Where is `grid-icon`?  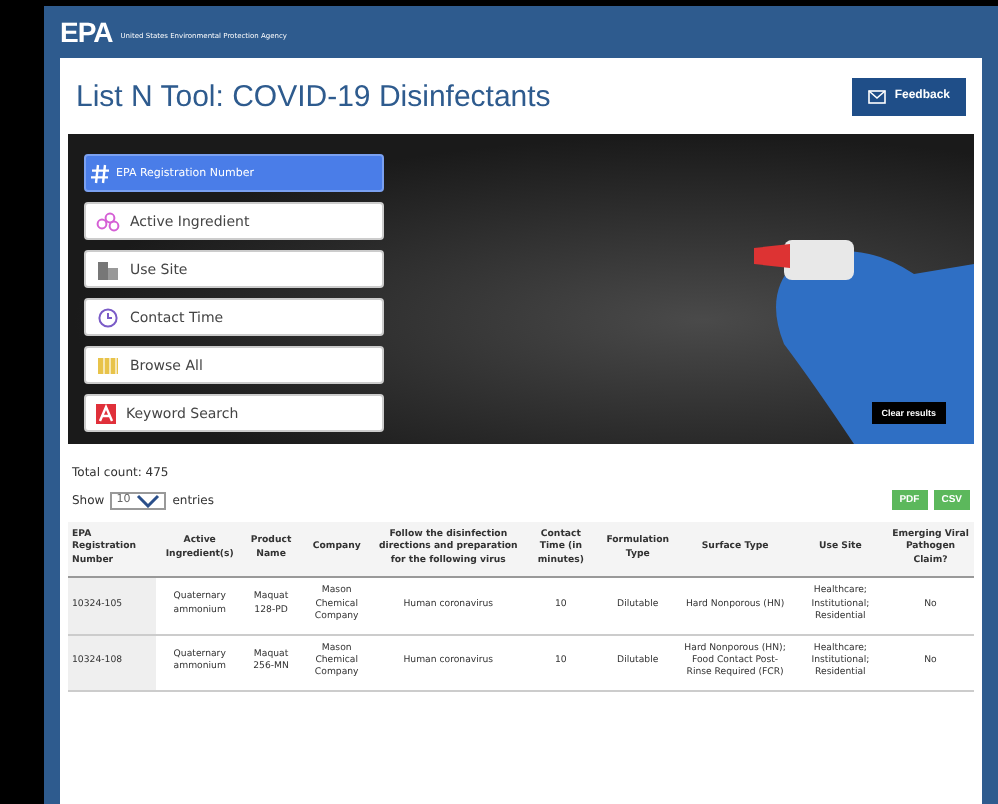 grid-icon is located at coordinates (108, 365).